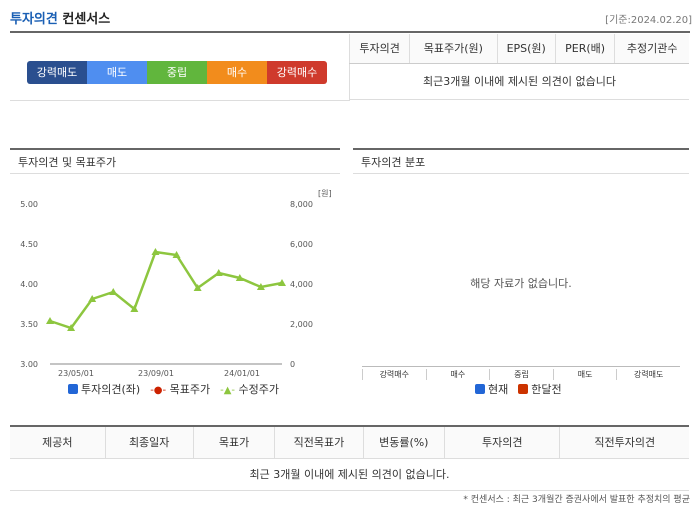 The width and height of the screenshot is (698, 516). I want to click on consensus-empty-message: 최근3개월 이내에 제시된 의견이 없습니다, so click(519, 81).